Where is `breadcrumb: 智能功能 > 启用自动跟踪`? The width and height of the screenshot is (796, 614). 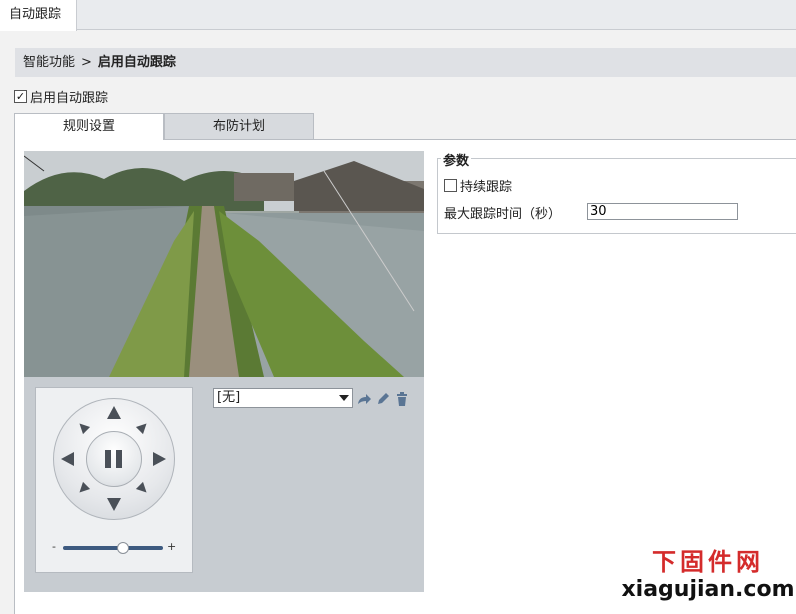
breadcrumb: 智能功能 > 启用自动跟踪 is located at coordinates (405, 62).